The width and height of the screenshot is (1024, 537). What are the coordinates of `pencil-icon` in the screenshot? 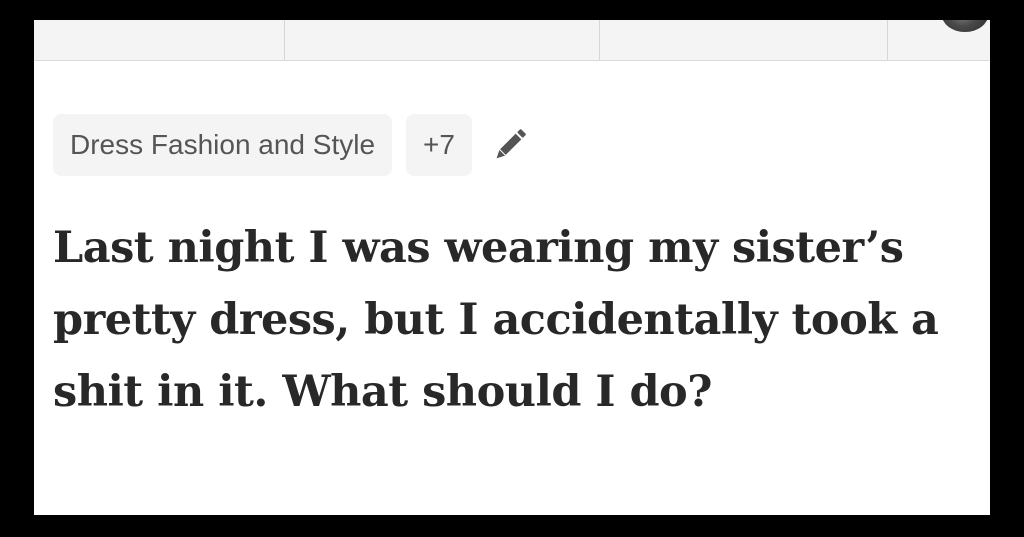 It's located at (510, 145).